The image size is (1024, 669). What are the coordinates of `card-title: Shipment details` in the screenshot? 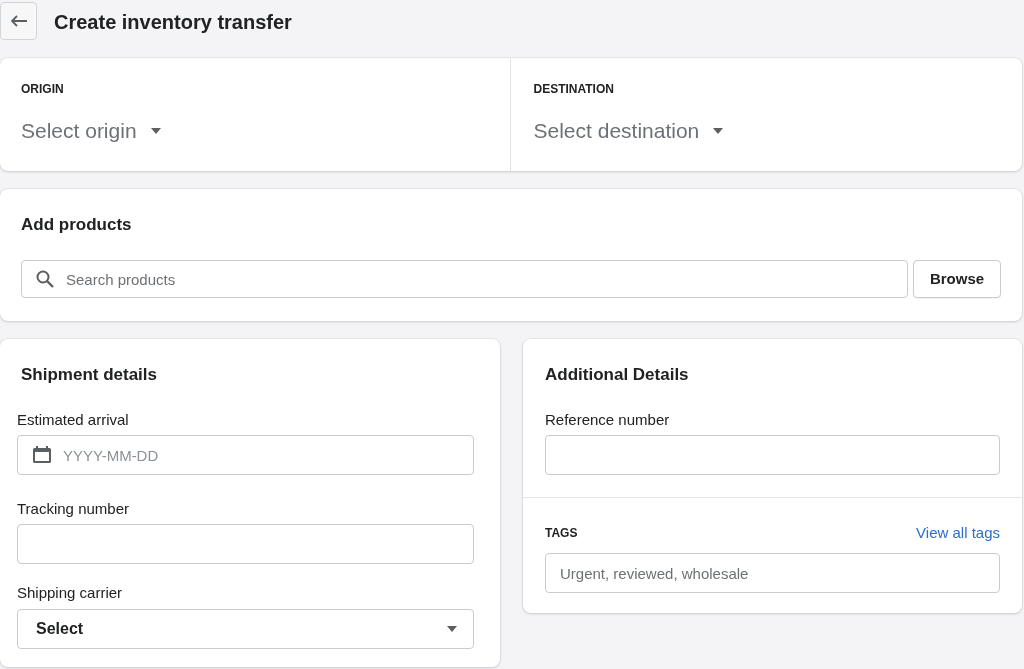 It's located at (89, 375).